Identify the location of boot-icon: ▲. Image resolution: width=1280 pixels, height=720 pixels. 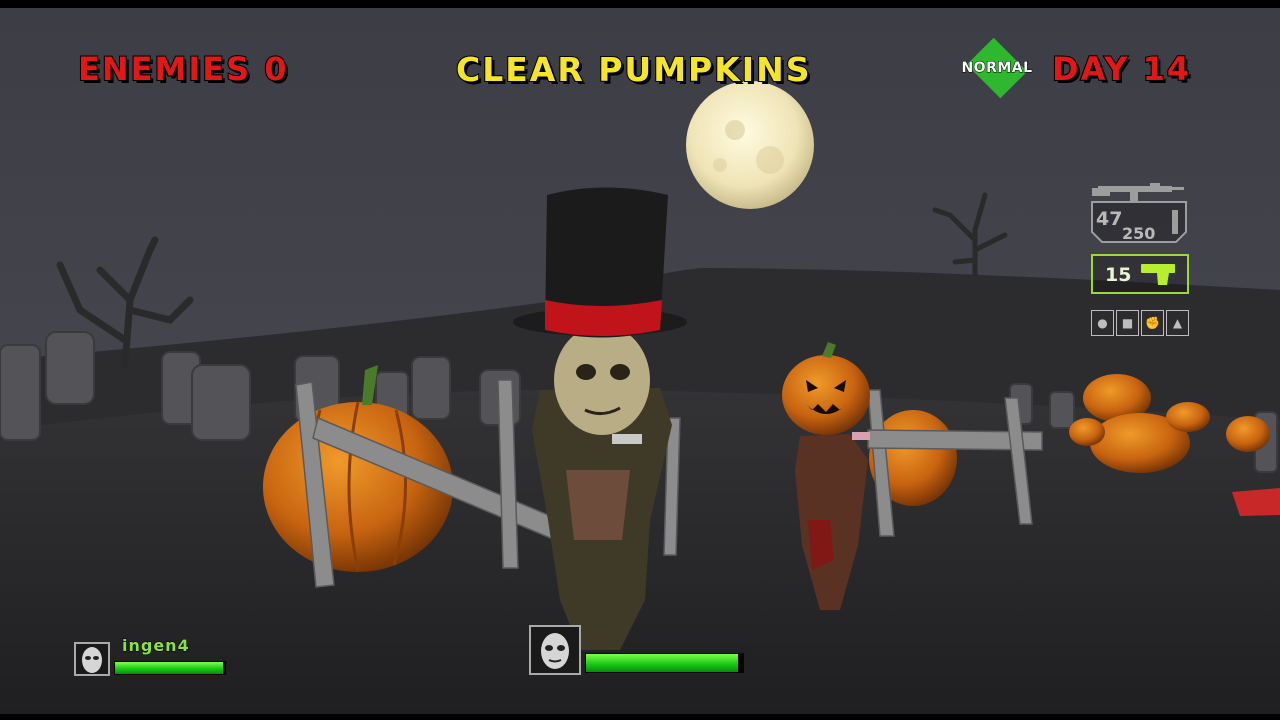
(1177, 323).